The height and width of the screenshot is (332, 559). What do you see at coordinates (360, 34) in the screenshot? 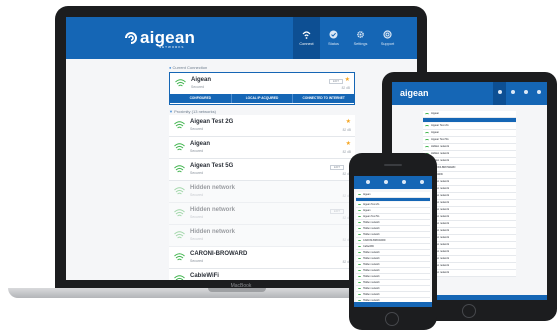
I see `gear-icon` at bounding box center [360, 34].